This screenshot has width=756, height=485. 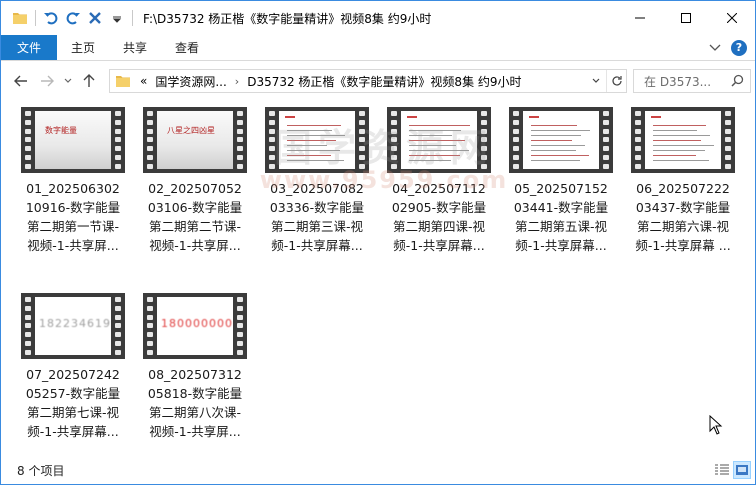 What do you see at coordinates (732, 18) in the screenshot?
I see `close-button` at bounding box center [732, 18].